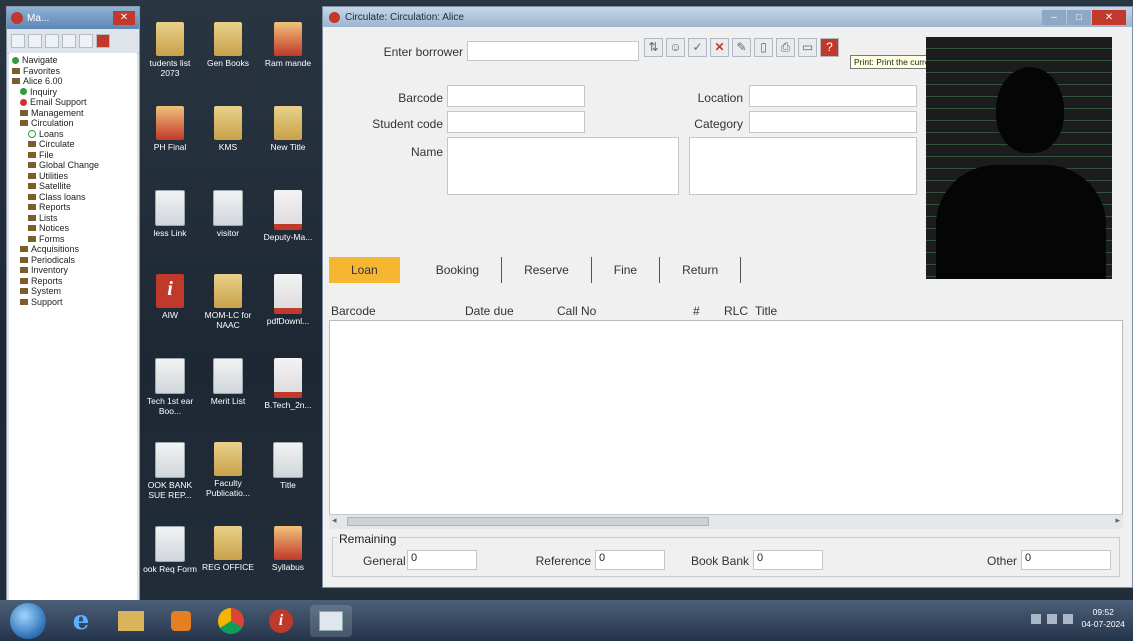  Describe the element at coordinates (228, 382) in the screenshot. I see `desktop-icon: Merit List` at that location.